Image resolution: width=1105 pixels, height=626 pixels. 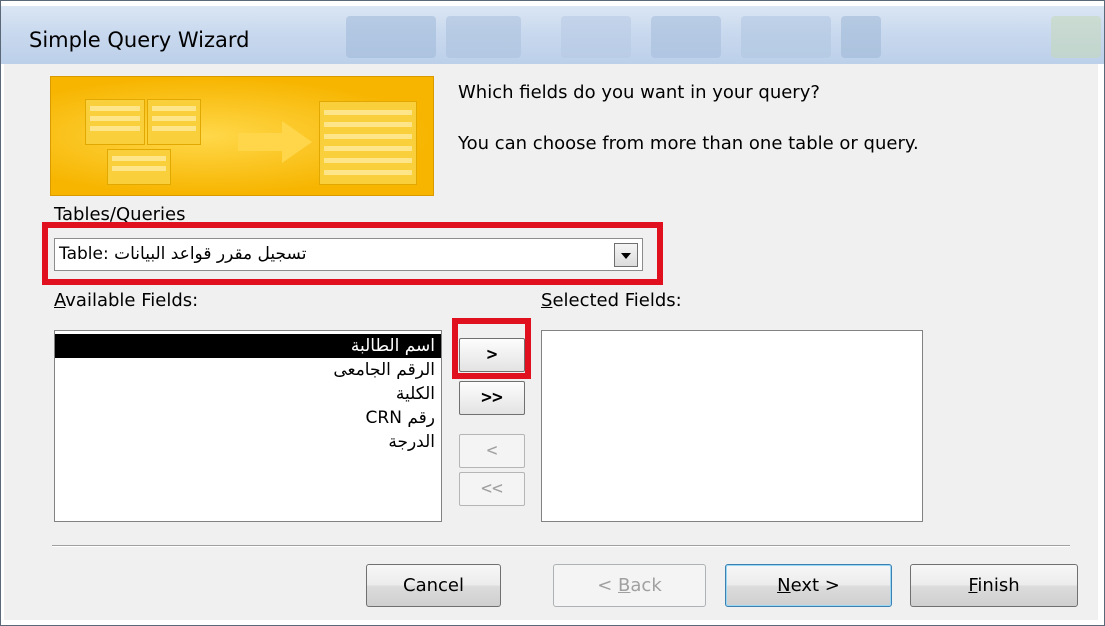 What do you see at coordinates (552, 35) in the screenshot?
I see `title-bar: Simple Query Wizard` at bounding box center [552, 35].